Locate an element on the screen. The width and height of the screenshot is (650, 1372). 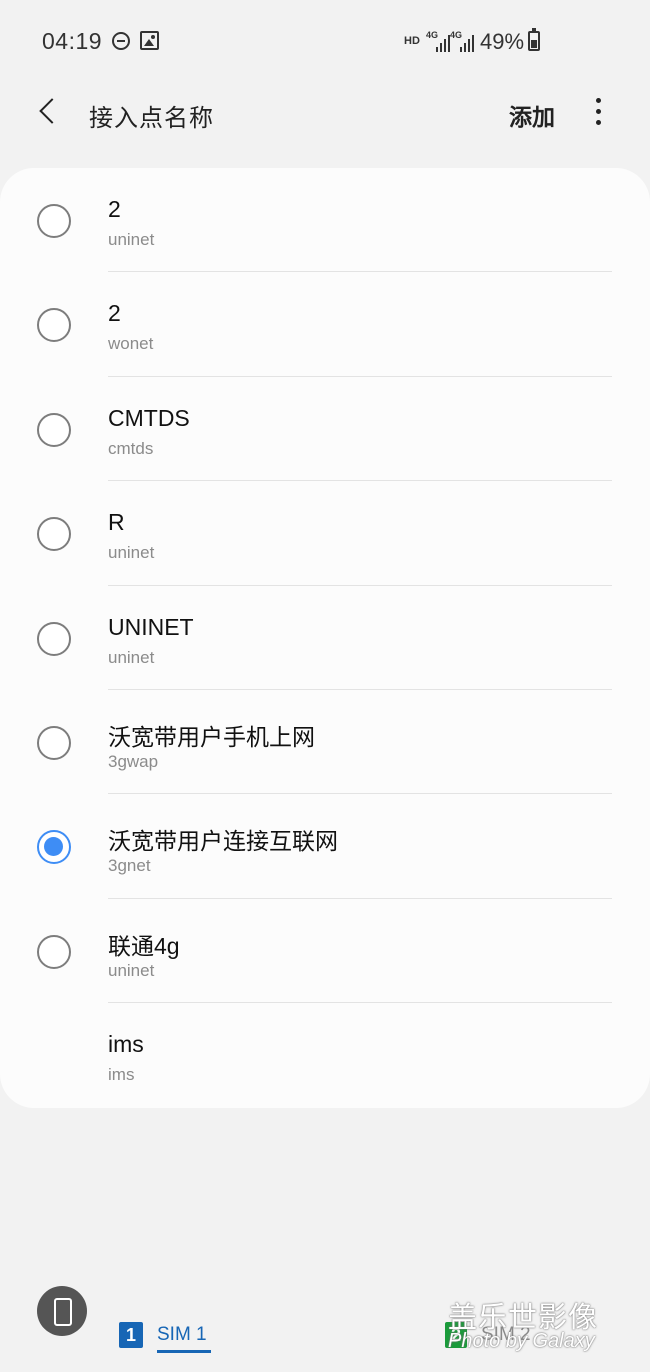
signal-icon-sim1: 4G is located at coordinates (438, 41).